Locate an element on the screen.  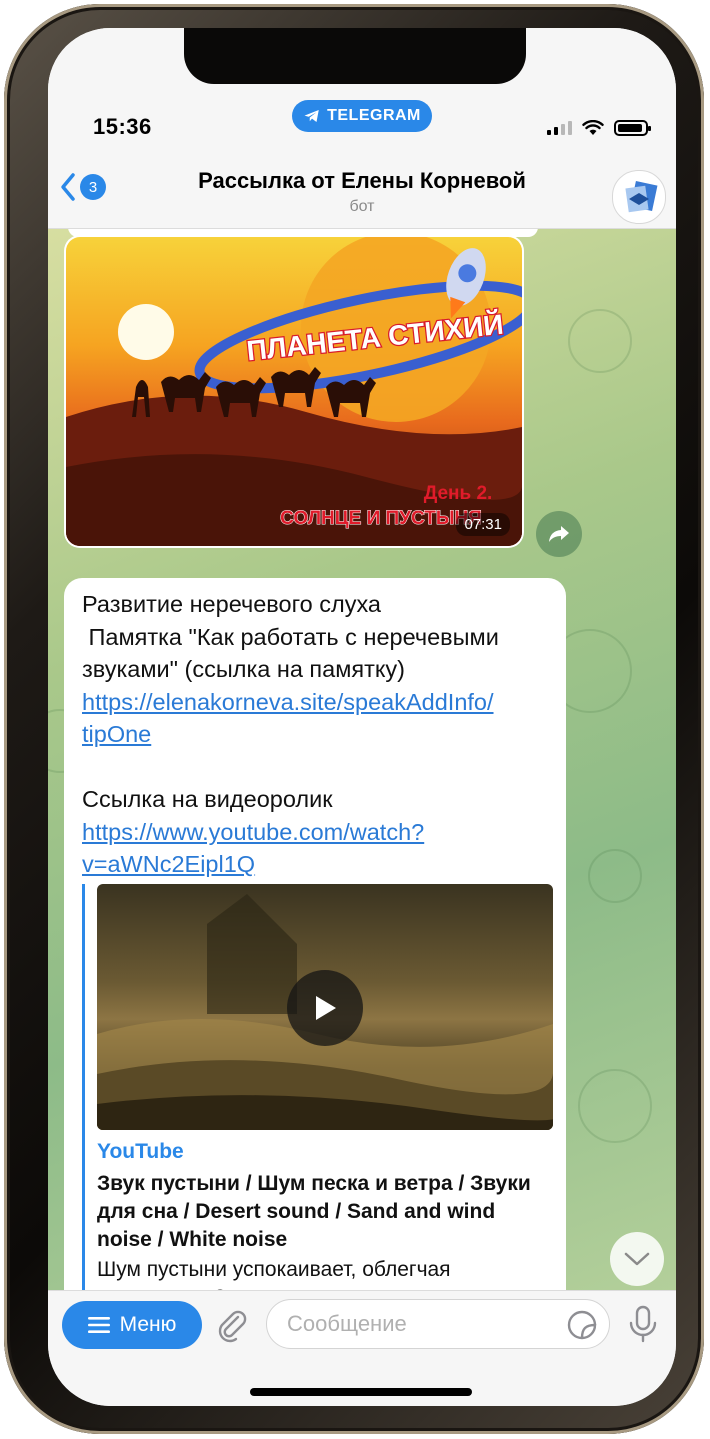
chat-header: 3 Рассылка от Елены Корневой бот is located at coordinates (362, 193).